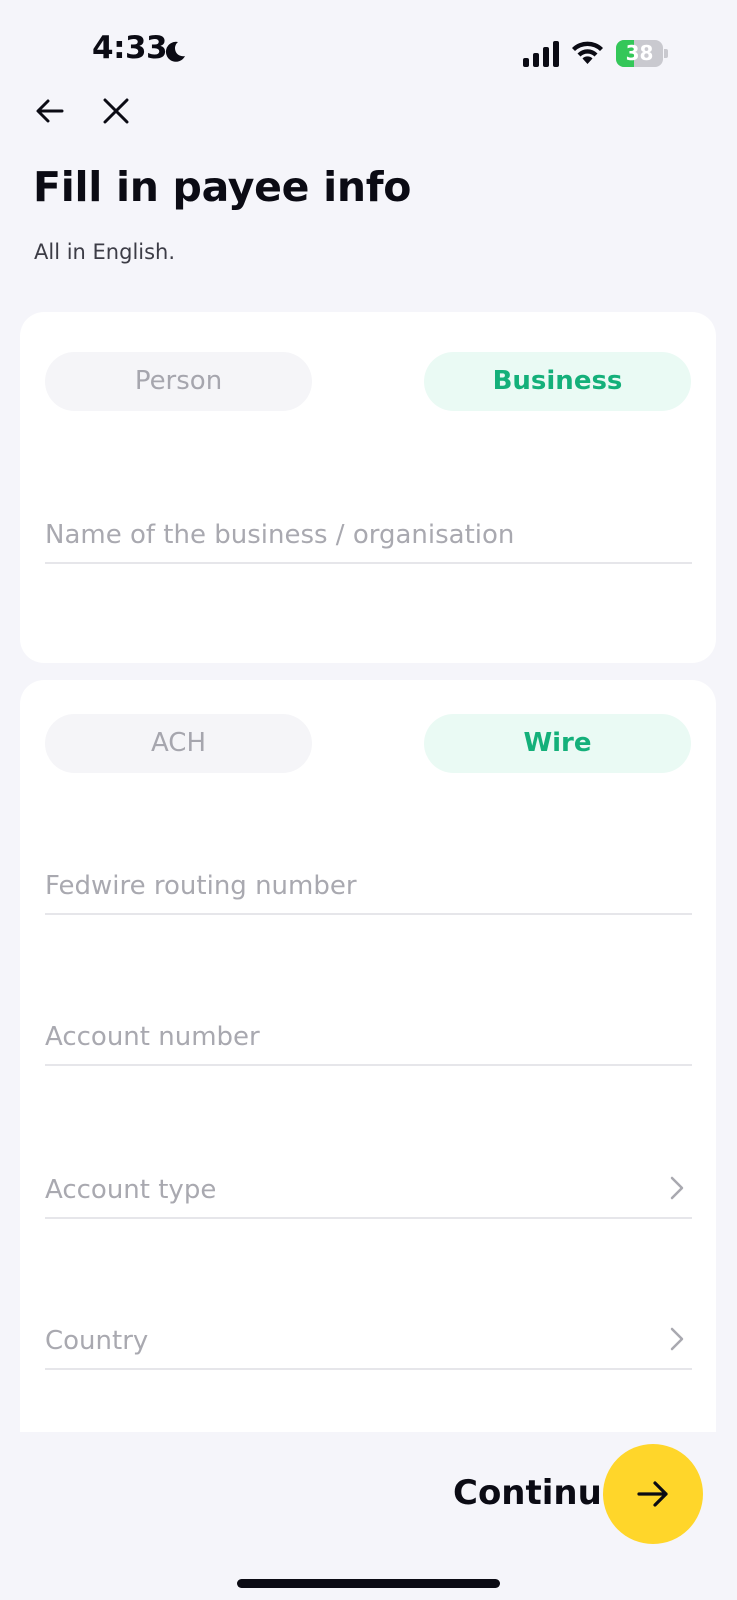 The height and width of the screenshot is (1600, 737). Describe the element at coordinates (368, 1035) in the screenshot. I see `account-number-field: Account number` at that location.